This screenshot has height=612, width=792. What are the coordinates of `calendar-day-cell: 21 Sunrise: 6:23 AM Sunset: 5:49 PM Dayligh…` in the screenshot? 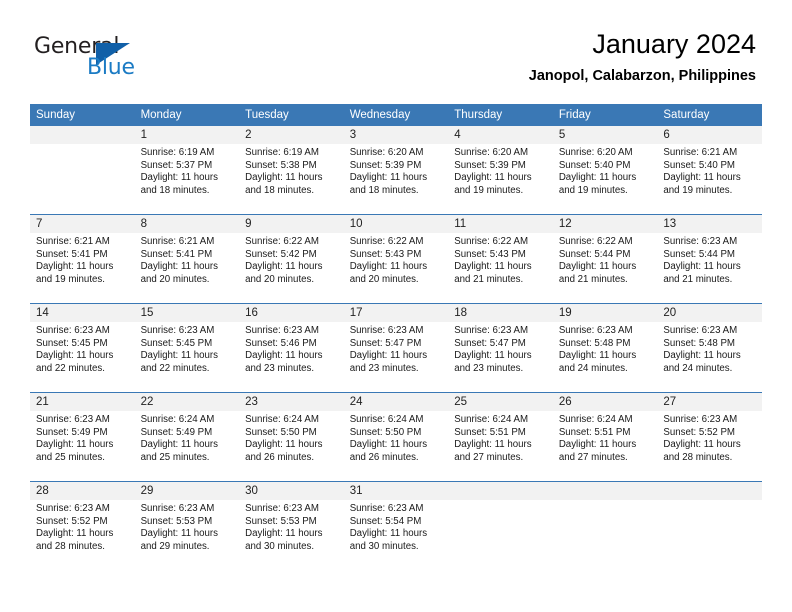 It's located at (82, 437).